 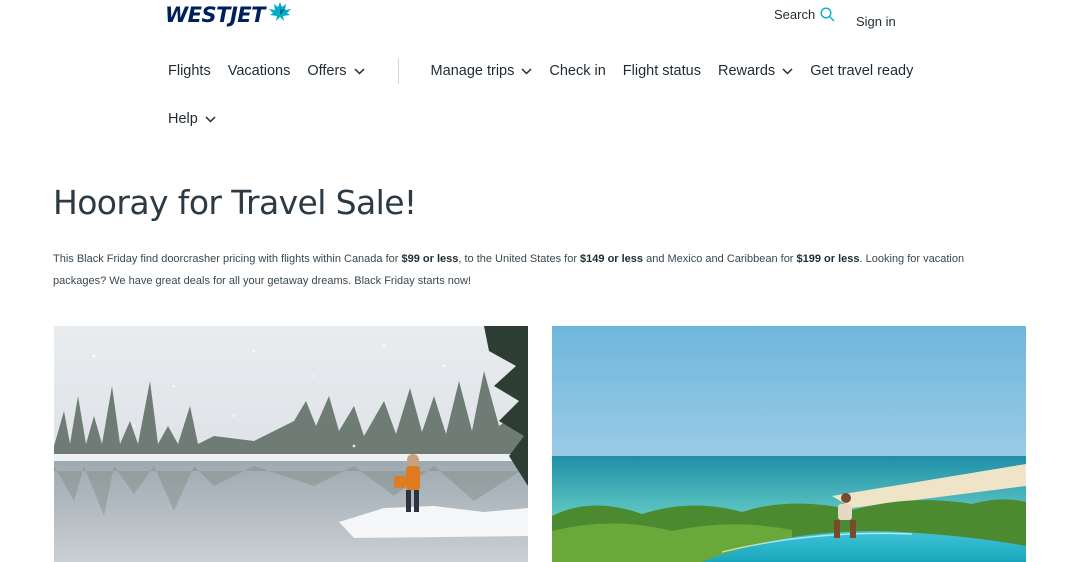 I want to click on nav-flight-status: Flight status, so click(x=662, y=71).